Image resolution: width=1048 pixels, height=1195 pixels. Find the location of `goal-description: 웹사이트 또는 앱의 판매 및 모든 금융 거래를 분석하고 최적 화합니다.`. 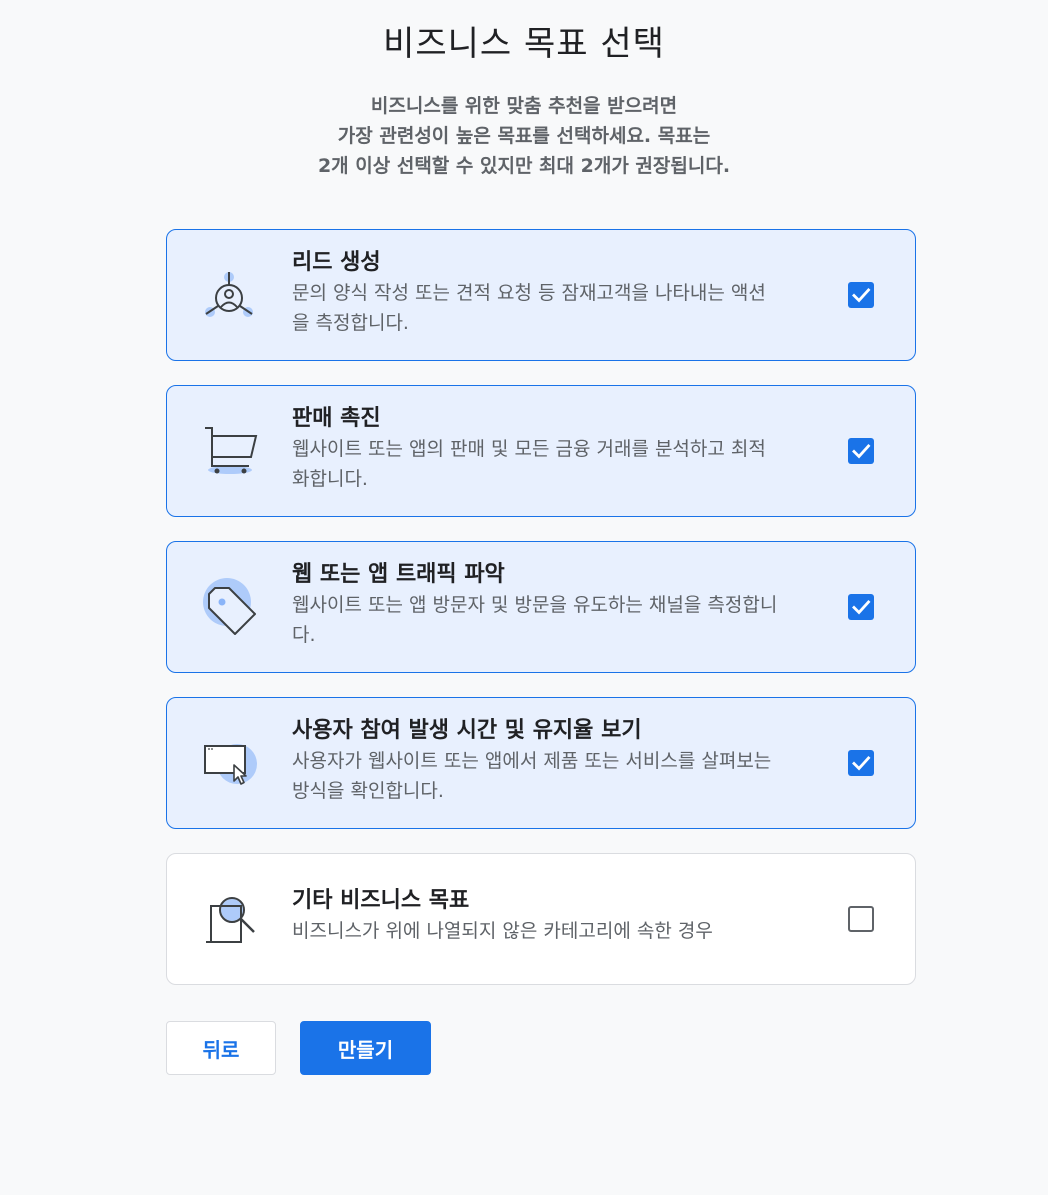

goal-description: 웹사이트 또는 앱의 판매 및 모든 금융 거래를 분석하고 최적 화합니다. is located at coordinates (562, 464).